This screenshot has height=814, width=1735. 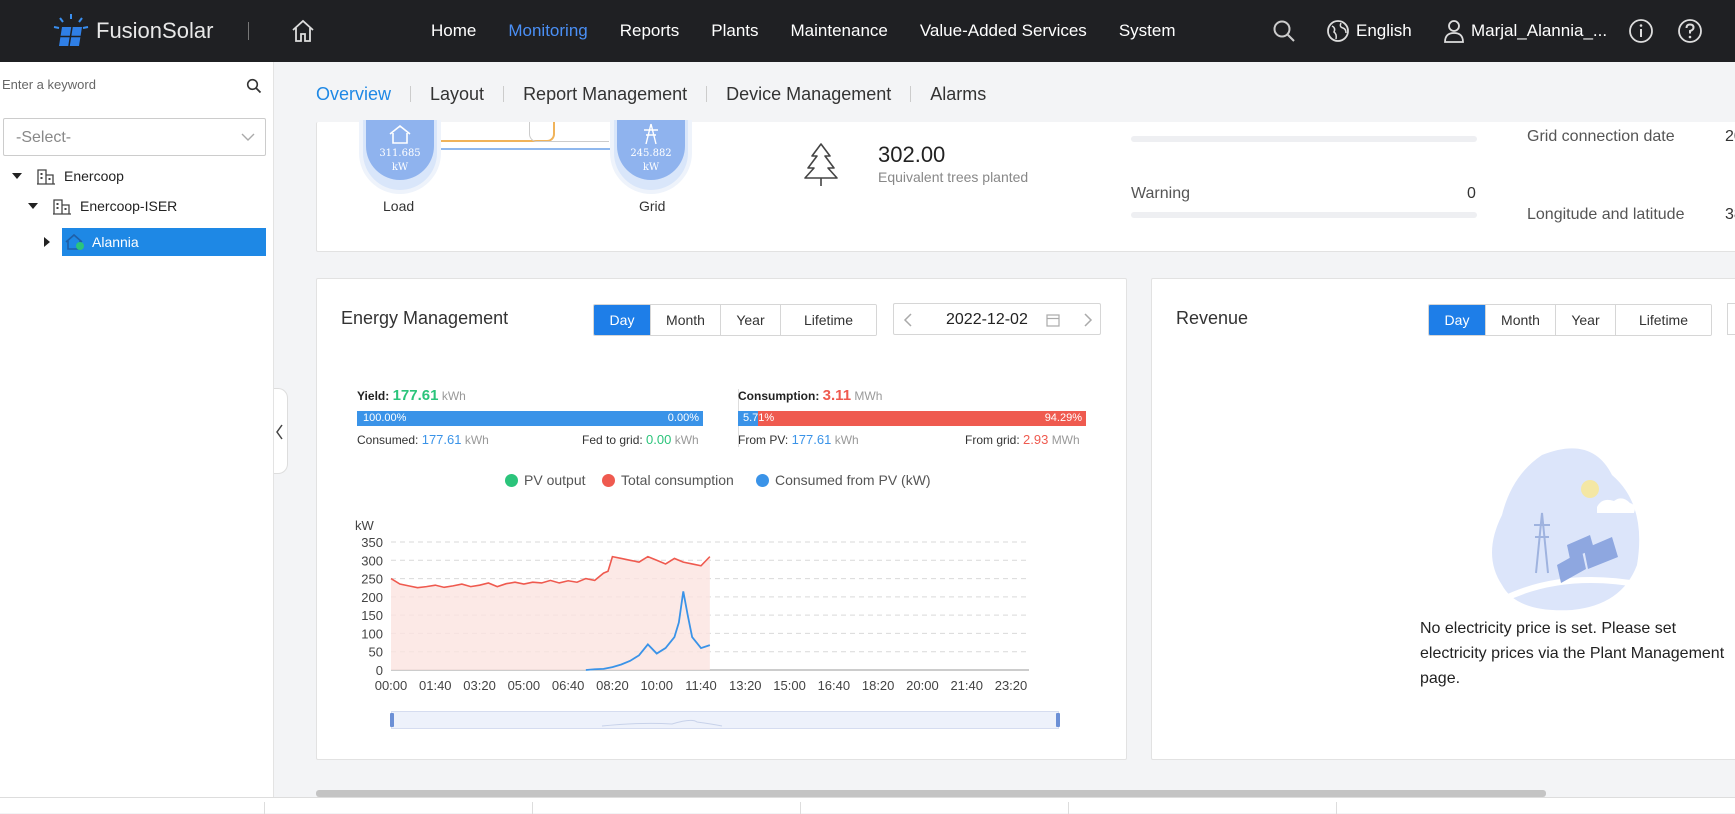 I want to click on yield-summary: Yield: 177.61 kWh, so click(x=411, y=395).